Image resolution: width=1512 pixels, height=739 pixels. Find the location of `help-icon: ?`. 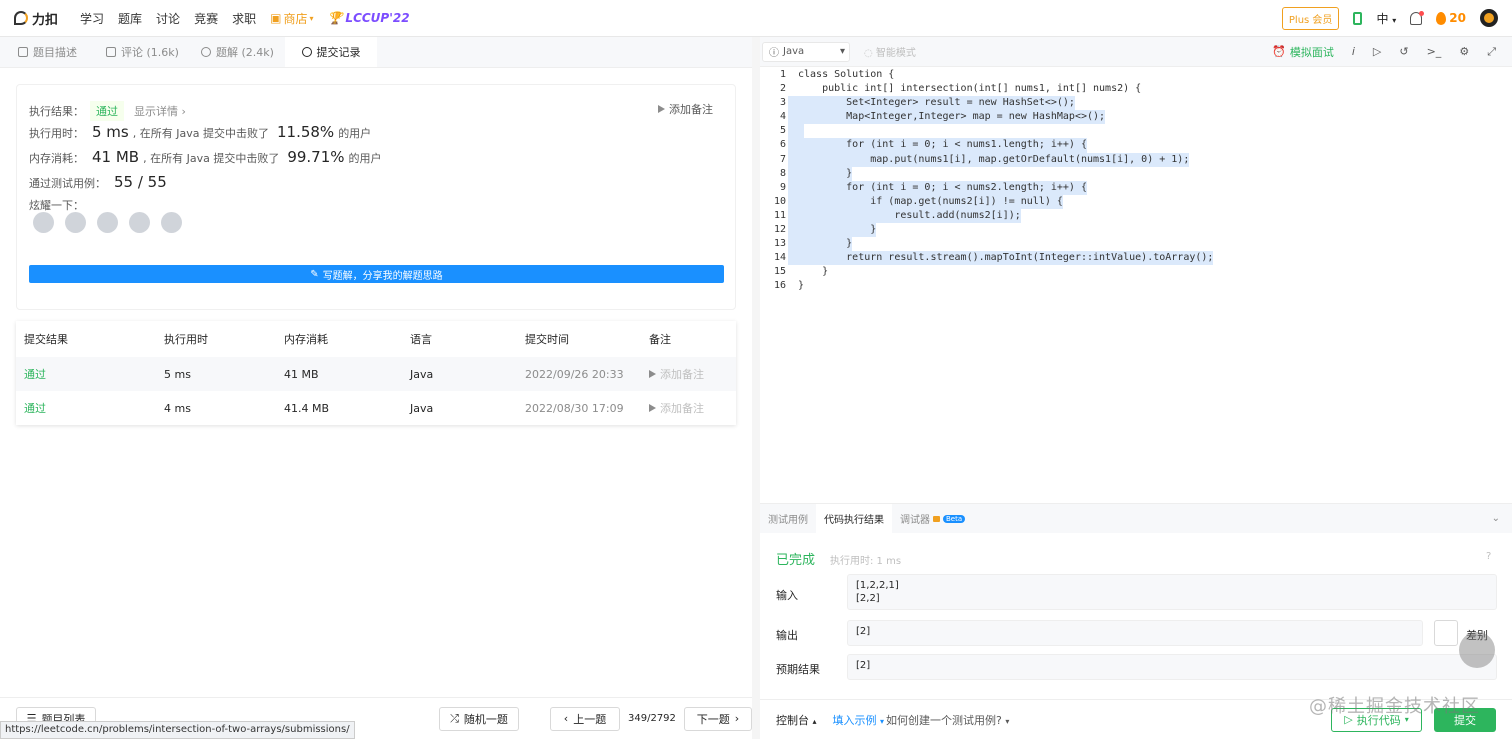

help-icon: ? is located at coordinates (1488, 556).